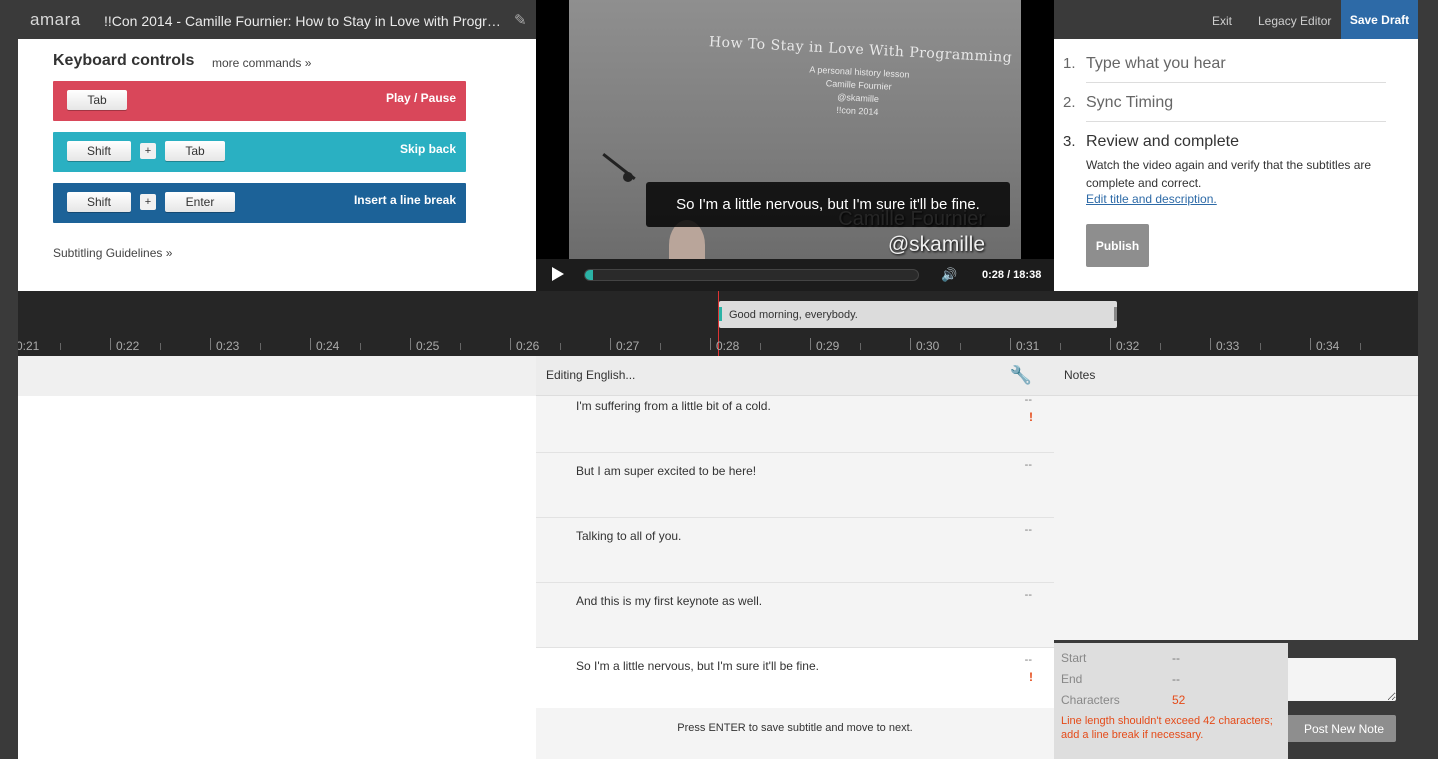  I want to click on key-enter: Enter, so click(200, 202).